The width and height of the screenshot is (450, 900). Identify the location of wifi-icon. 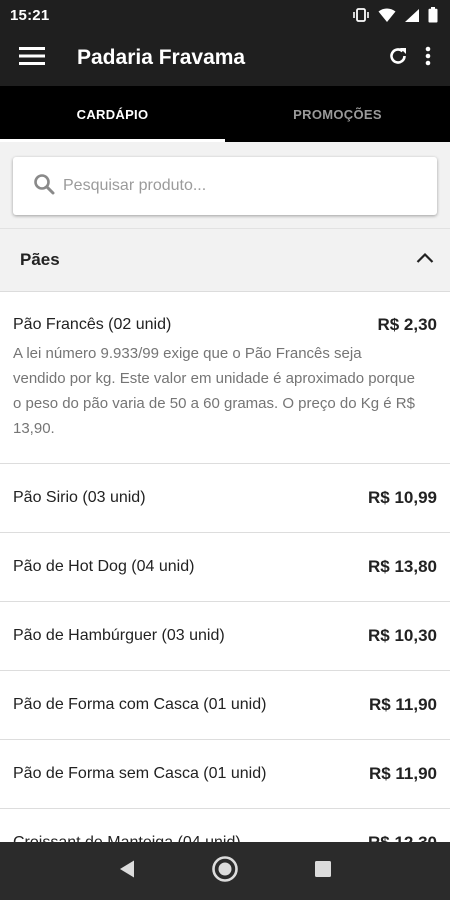
(387, 15).